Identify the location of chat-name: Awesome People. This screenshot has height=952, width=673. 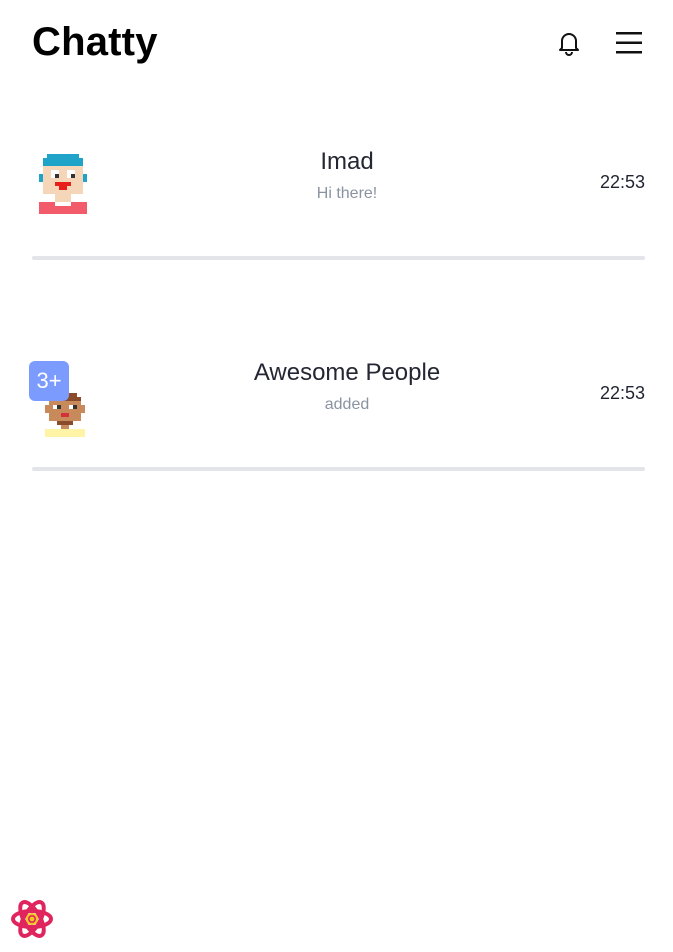
(347, 372).